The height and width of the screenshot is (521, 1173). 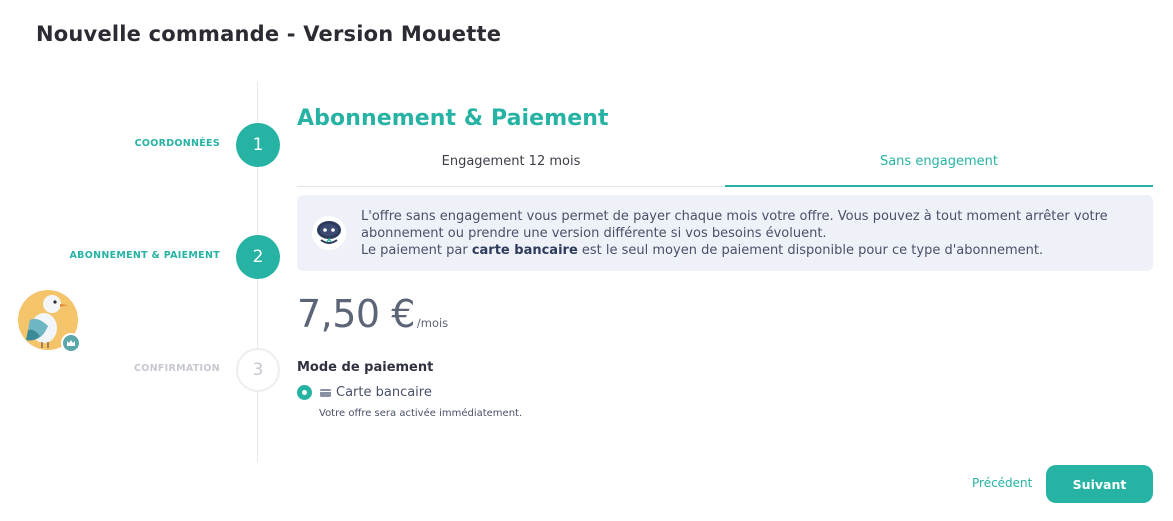 I want to click on payment-mode-label: Mode de paiement, so click(x=365, y=367).